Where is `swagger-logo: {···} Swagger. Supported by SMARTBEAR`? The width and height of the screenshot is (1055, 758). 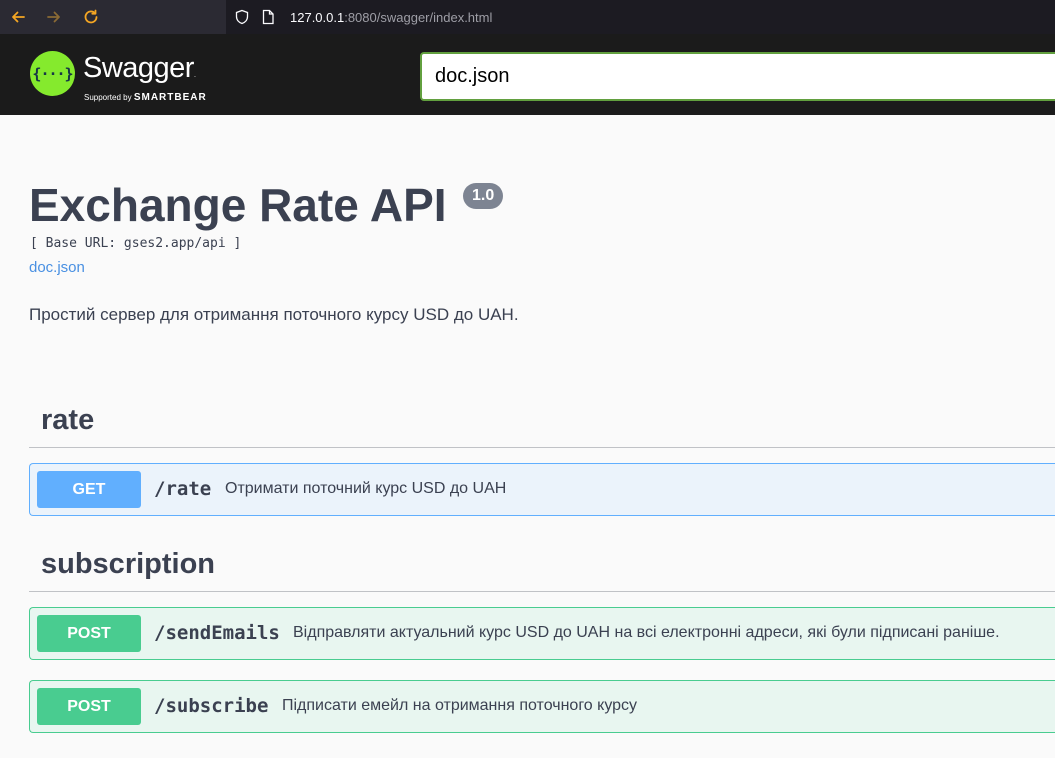 swagger-logo: {···} Swagger. Supported by SMARTBEAR is located at coordinates (125, 76).